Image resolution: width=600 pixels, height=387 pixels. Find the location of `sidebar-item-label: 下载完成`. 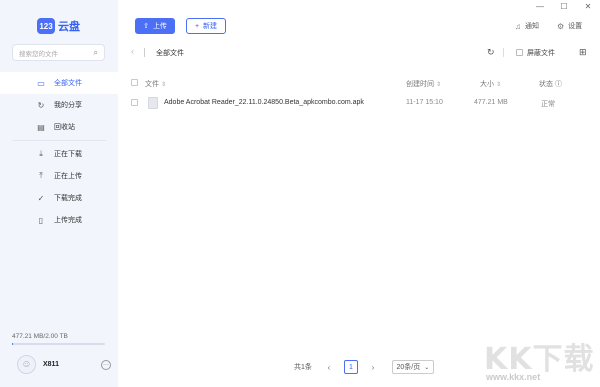

sidebar-item-label: 下载完成 is located at coordinates (68, 198).